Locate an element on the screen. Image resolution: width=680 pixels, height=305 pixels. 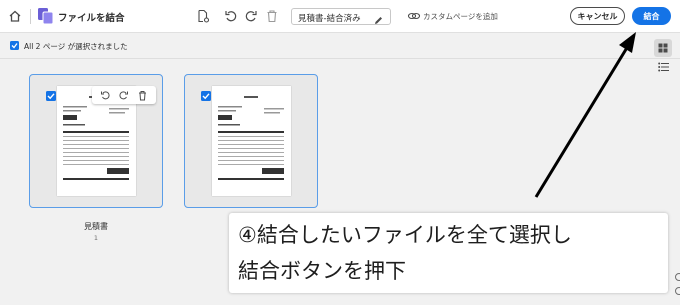
toolbar-divider is located at coordinates (30, 16).